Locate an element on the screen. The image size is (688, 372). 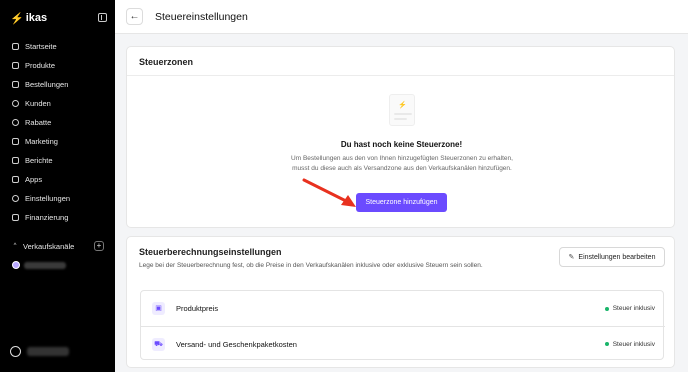
chevron-up-icon: ^ is located at coordinates (15, 246).